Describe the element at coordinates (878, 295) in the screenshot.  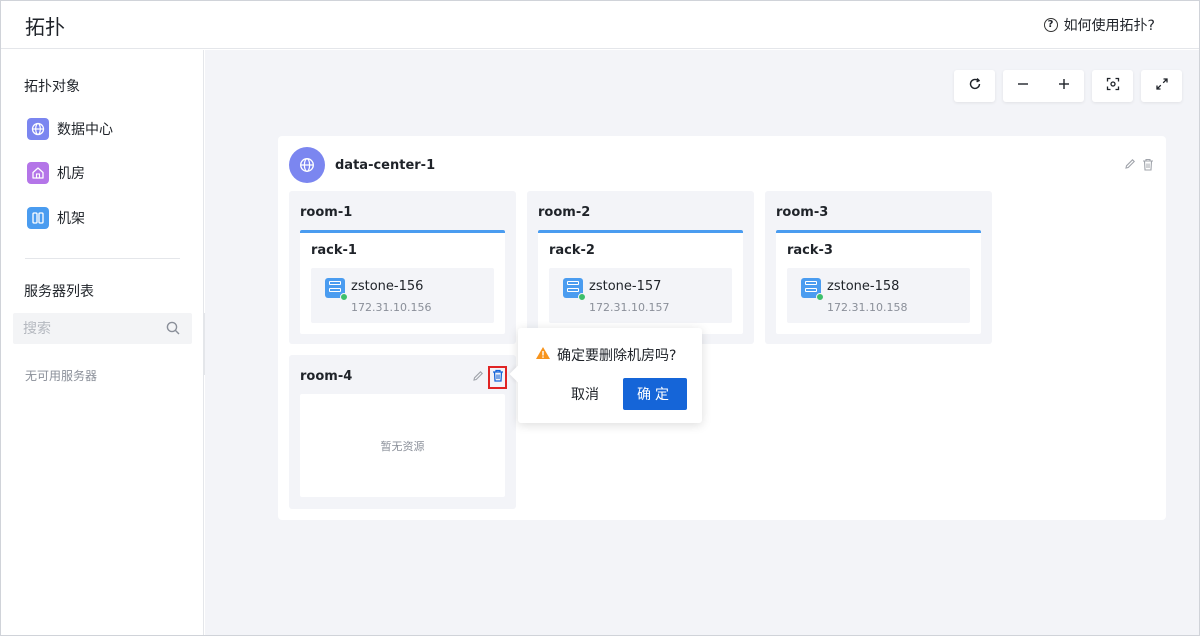
I see `server-item: zstone-158 172.31.10.158` at that location.